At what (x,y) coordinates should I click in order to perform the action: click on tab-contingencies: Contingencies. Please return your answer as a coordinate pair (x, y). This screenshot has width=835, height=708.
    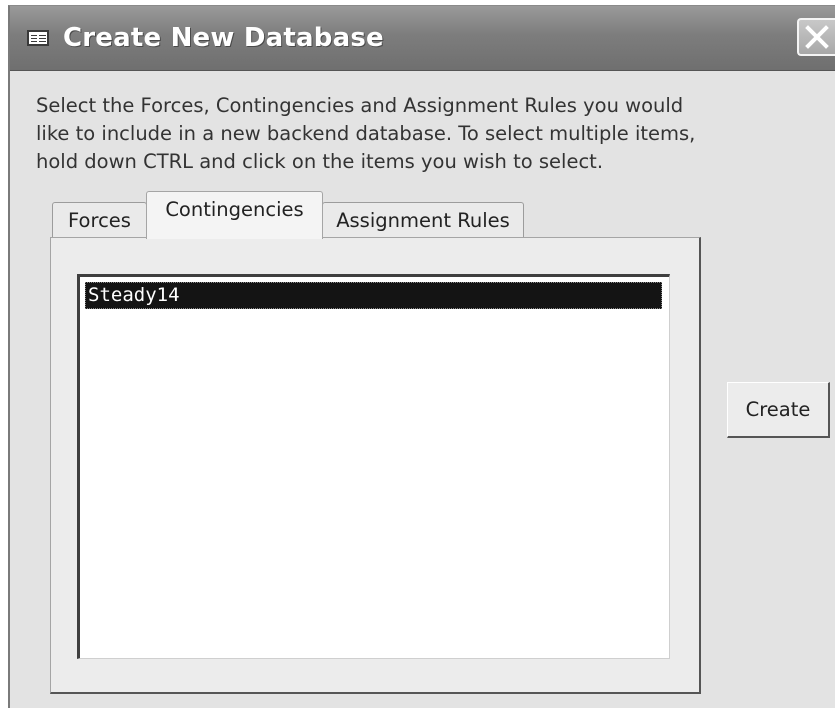
    Looking at the image, I should click on (234, 215).